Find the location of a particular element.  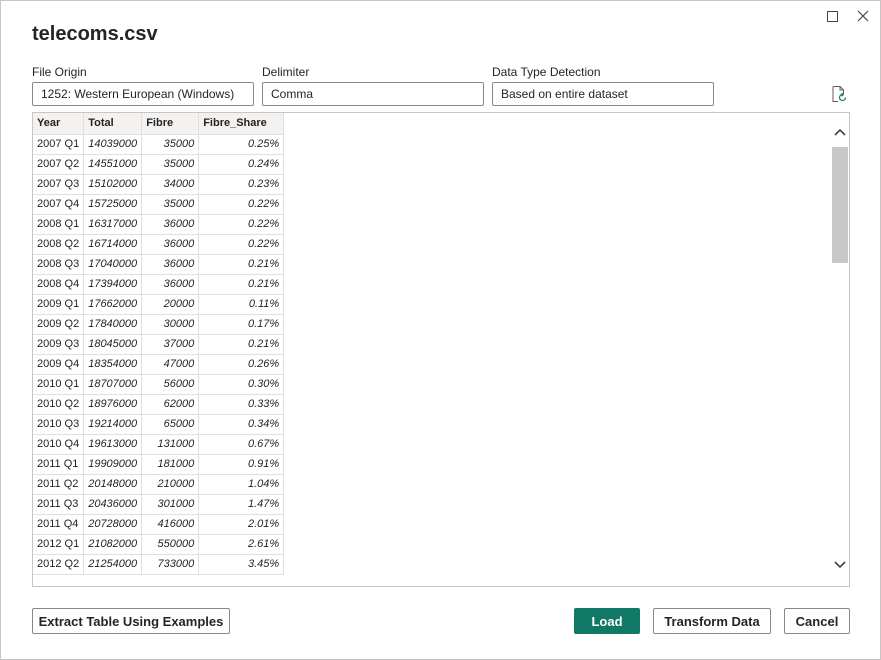

cell-fibre-share: 2.61% is located at coordinates (241, 544).